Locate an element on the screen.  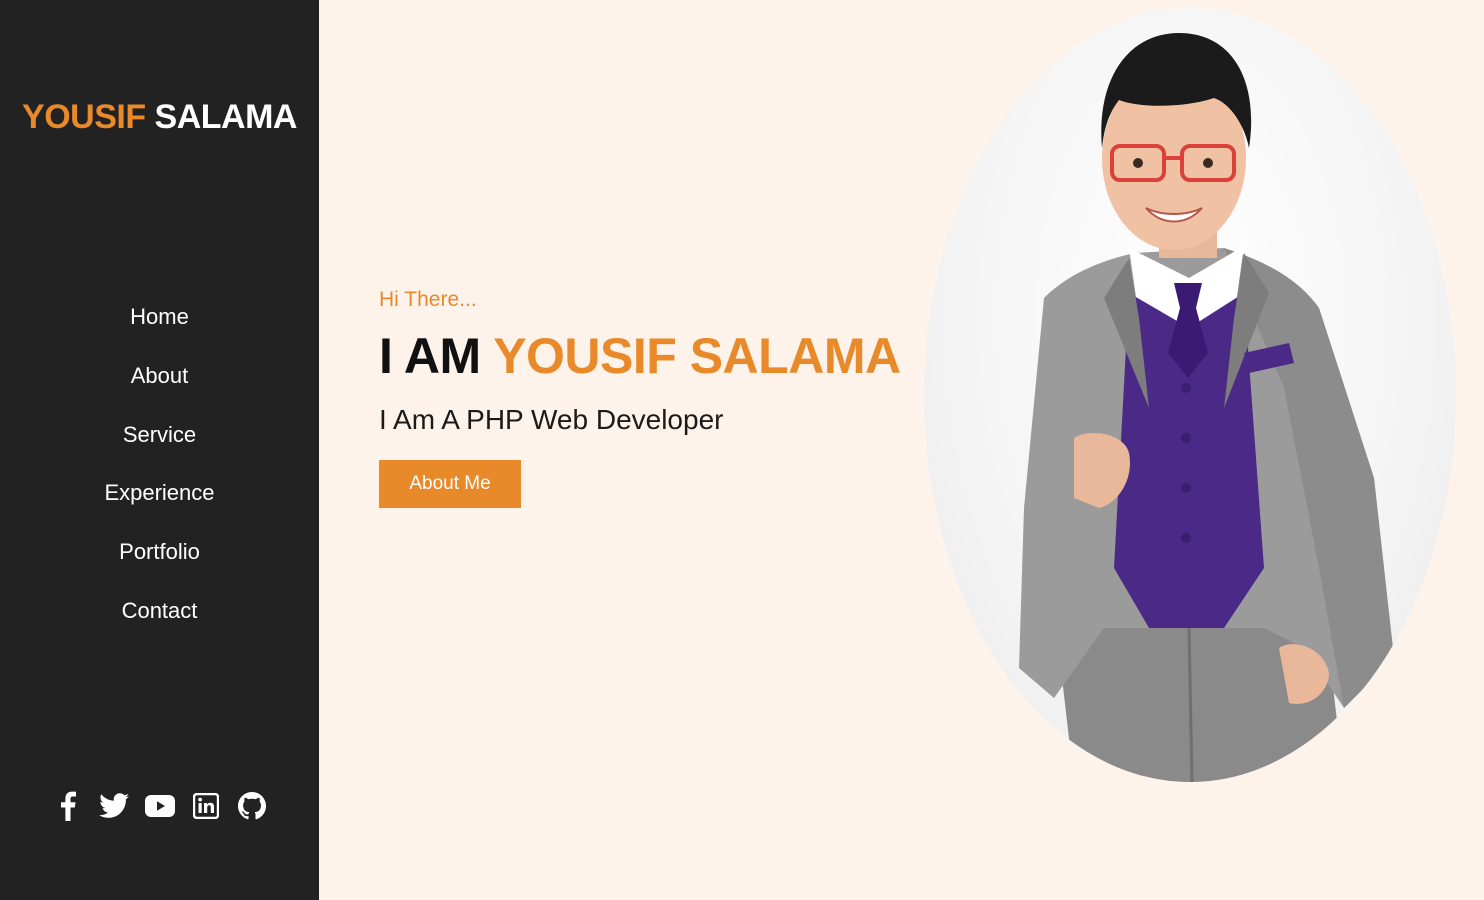
twitter-icon is located at coordinates (114, 806).